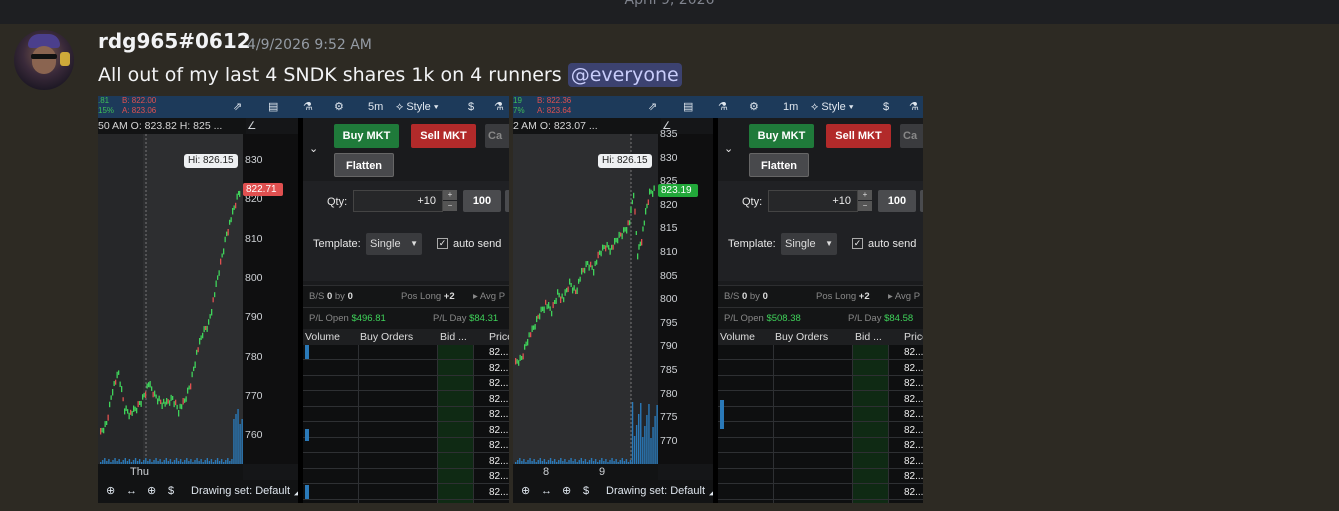  What do you see at coordinates (790, 107) in the screenshot?
I see `interval-selector: 1m` at bounding box center [790, 107].